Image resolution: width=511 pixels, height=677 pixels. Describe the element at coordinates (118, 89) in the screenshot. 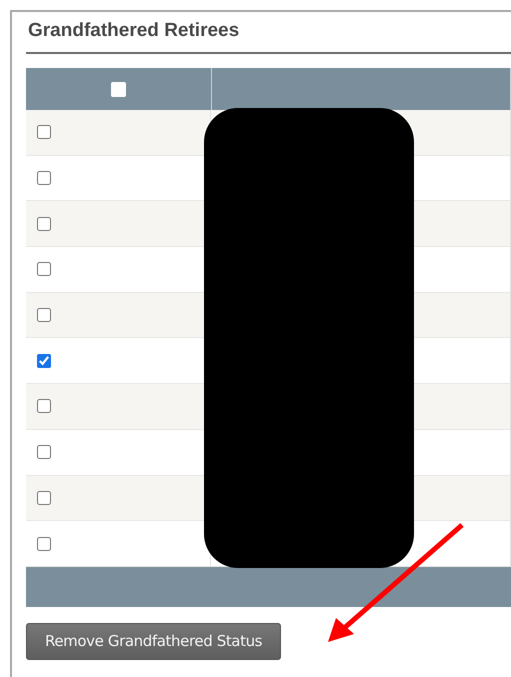

I see `select-all-checkbox` at that location.